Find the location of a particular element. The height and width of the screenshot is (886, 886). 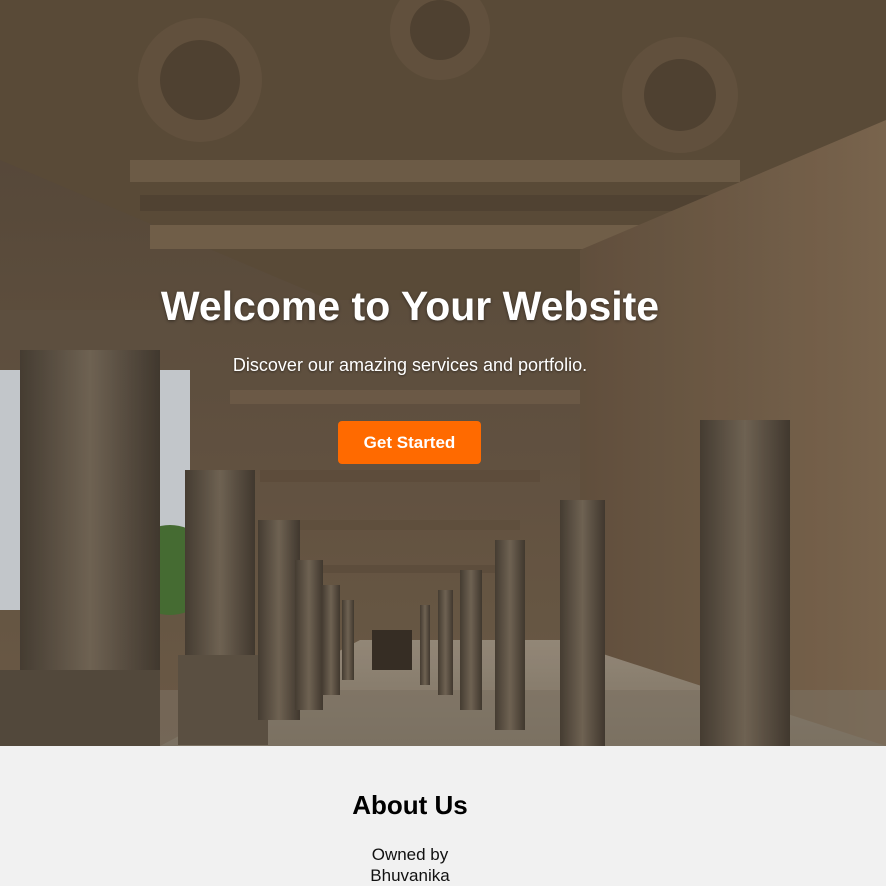

get-started-button: Get Started is located at coordinates (409, 442).